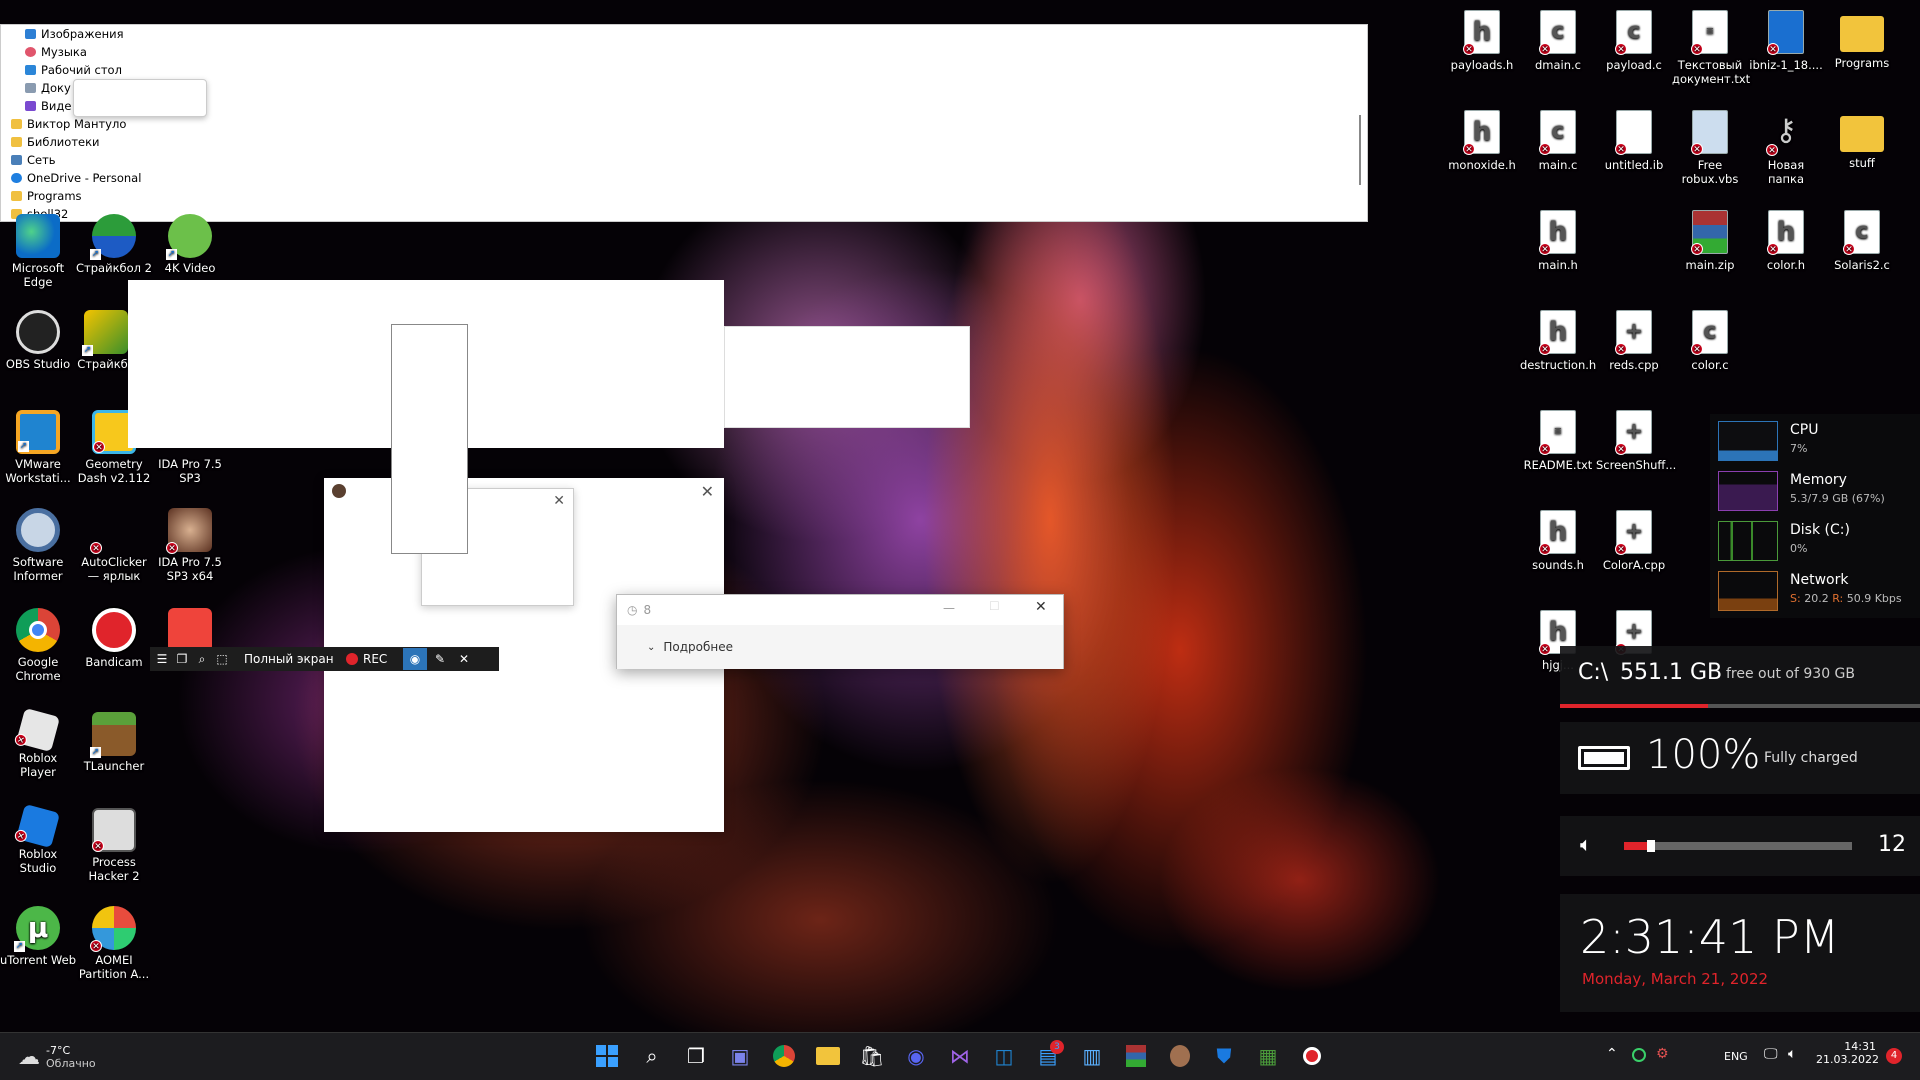 This screenshot has height=1080, width=1920. Describe the element at coordinates (211, 52) in the screenshot. I see `tree-item-music: Музыка` at that location.